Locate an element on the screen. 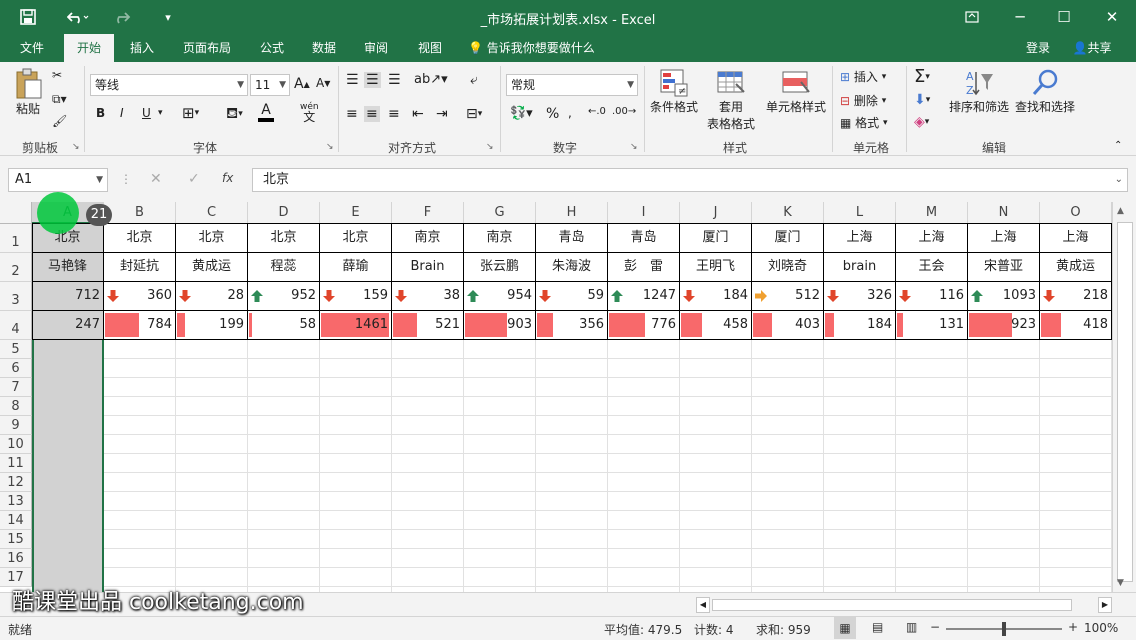 Image resolution: width=1136 pixels, height=640 pixels. zoom-level: 100% is located at coordinates (1101, 628).